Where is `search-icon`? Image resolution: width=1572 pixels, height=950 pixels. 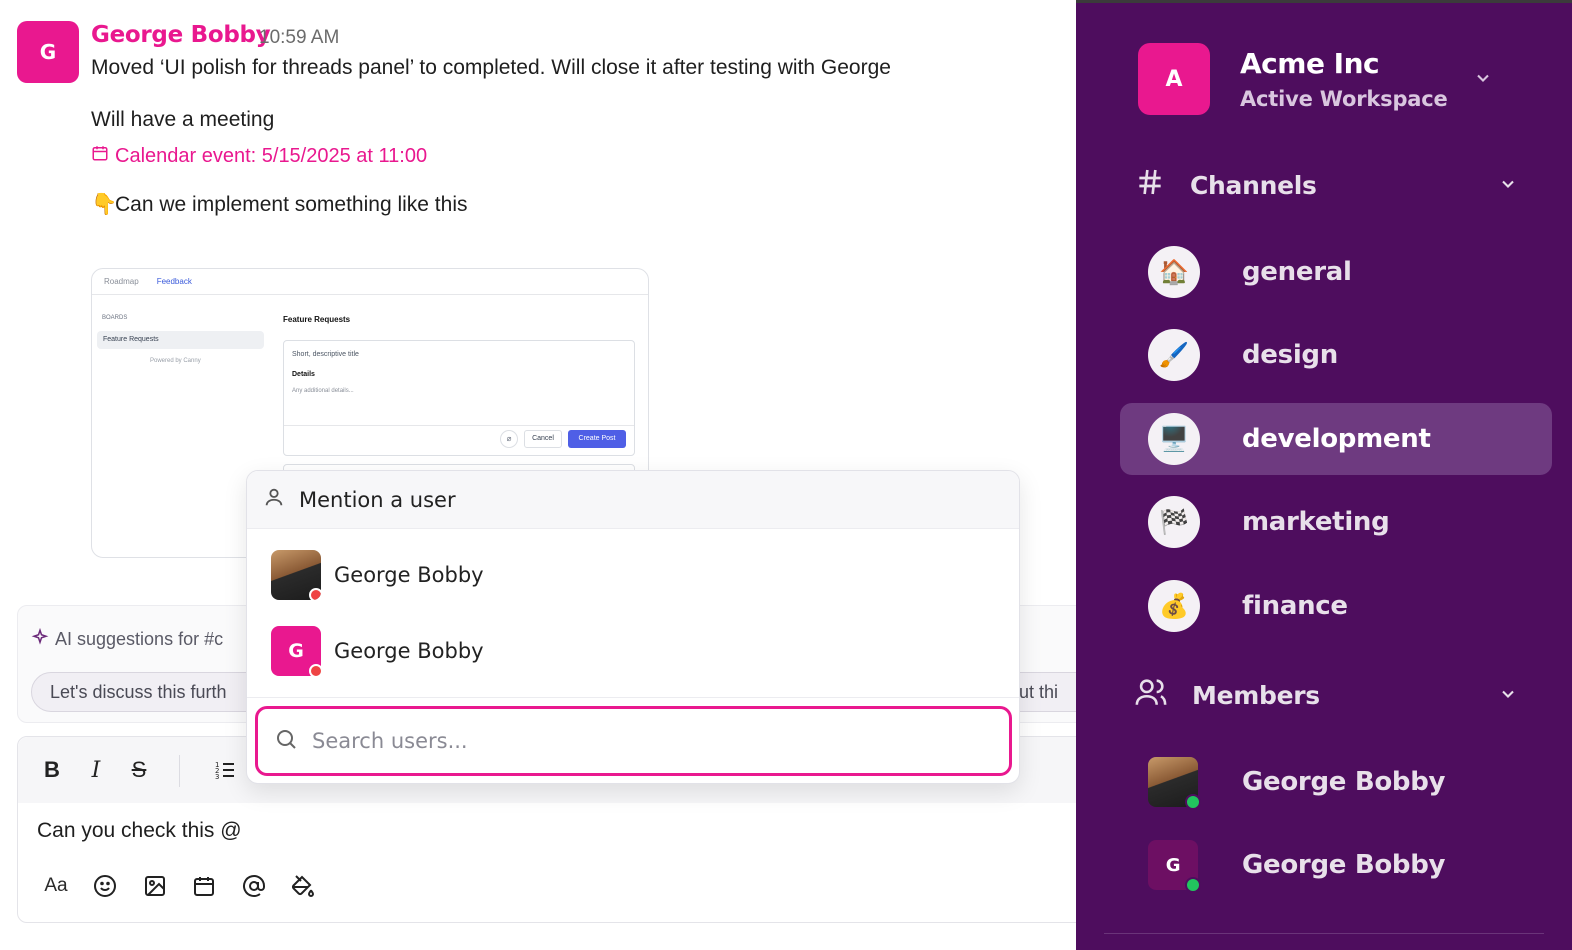
search-icon is located at coordinates (286, 741).